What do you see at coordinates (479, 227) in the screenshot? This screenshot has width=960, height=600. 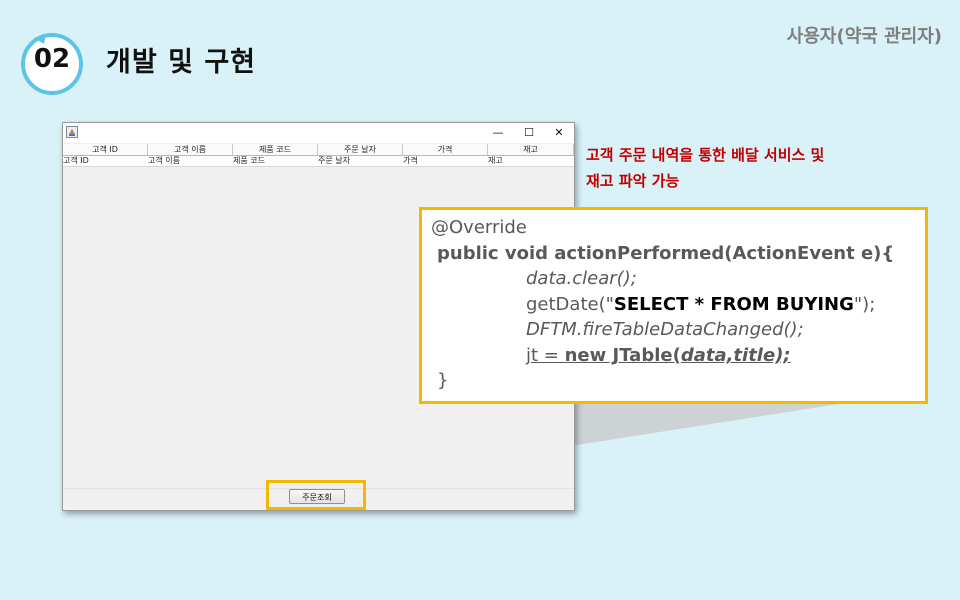 I see `code-annotation: @Override` at bounding box center [479, 227].